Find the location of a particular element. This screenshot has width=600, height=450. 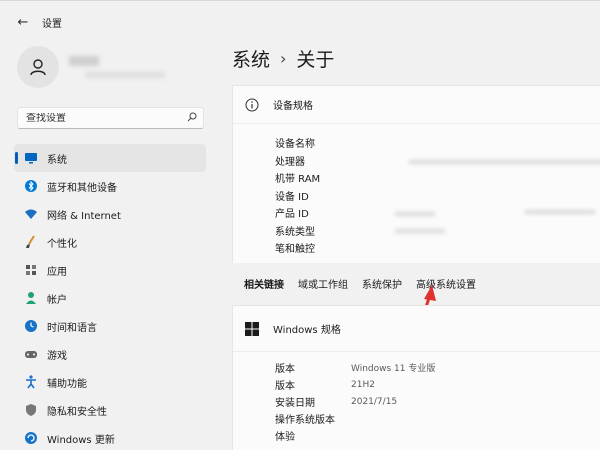

spec-row-processor: 处理器 H is located at coordinates (437, 161).